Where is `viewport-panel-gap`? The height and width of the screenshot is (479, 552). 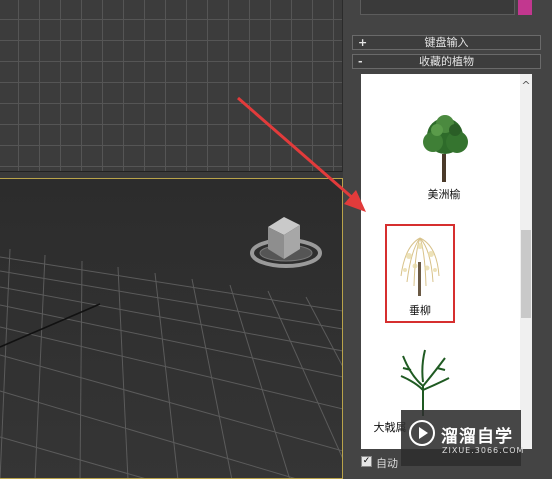
viewport-panel-gap is located at coordinates (347, 239).